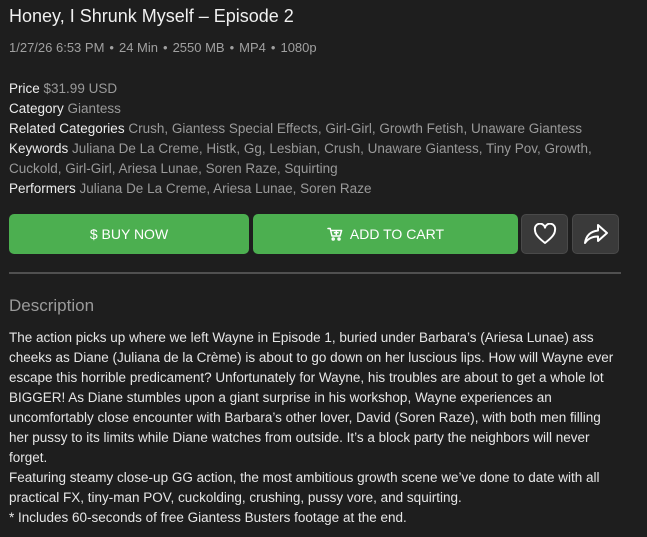  What do you see at coordinates (315, 109) in the screenshot?
I see `category-row: Category Giantess` at bounding box center [315, 109].